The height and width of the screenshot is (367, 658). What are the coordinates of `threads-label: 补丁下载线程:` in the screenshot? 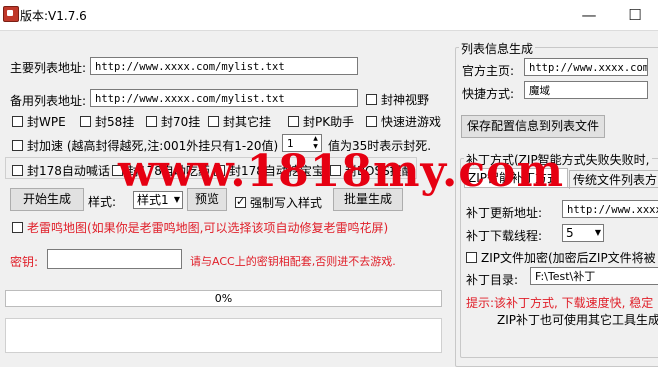 It's located at (504, 236).